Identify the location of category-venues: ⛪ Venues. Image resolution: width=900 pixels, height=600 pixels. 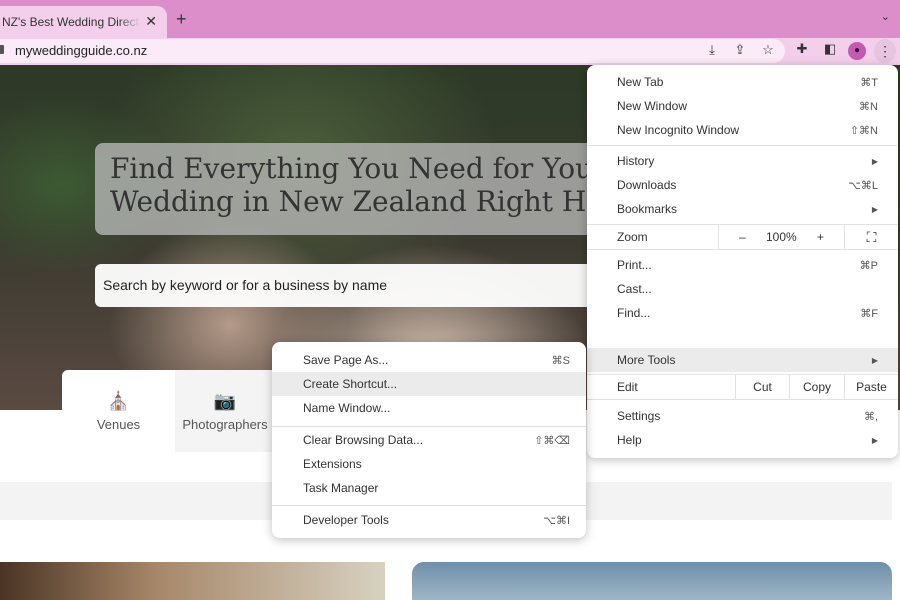
(118, 411).